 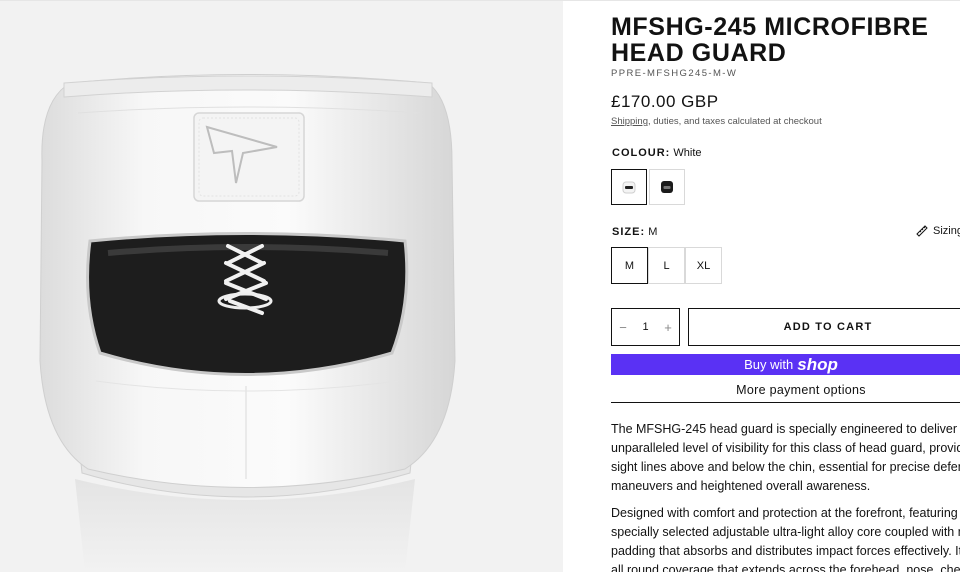 What do you see at coordinates (785, 390) in the screenshot?
I see `more-payment-options-link: More payment options` at bounding box center [785, 390].